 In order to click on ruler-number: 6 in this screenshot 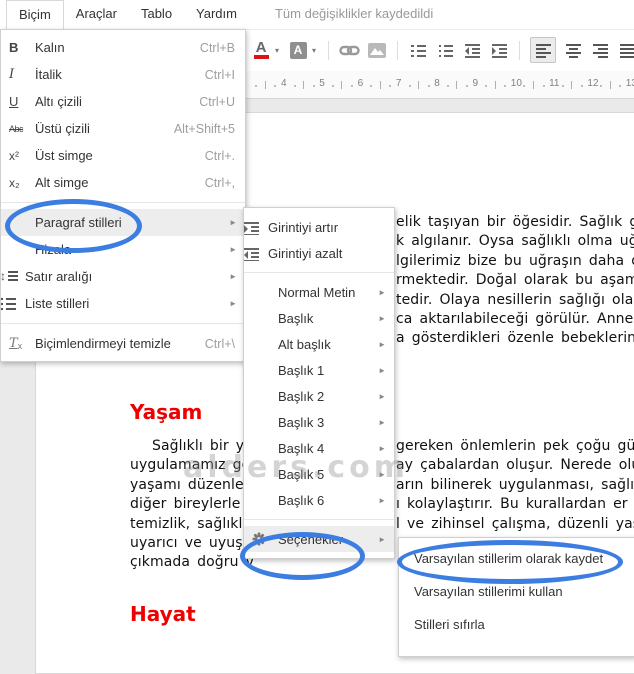, I will do `click(360, 83)`.